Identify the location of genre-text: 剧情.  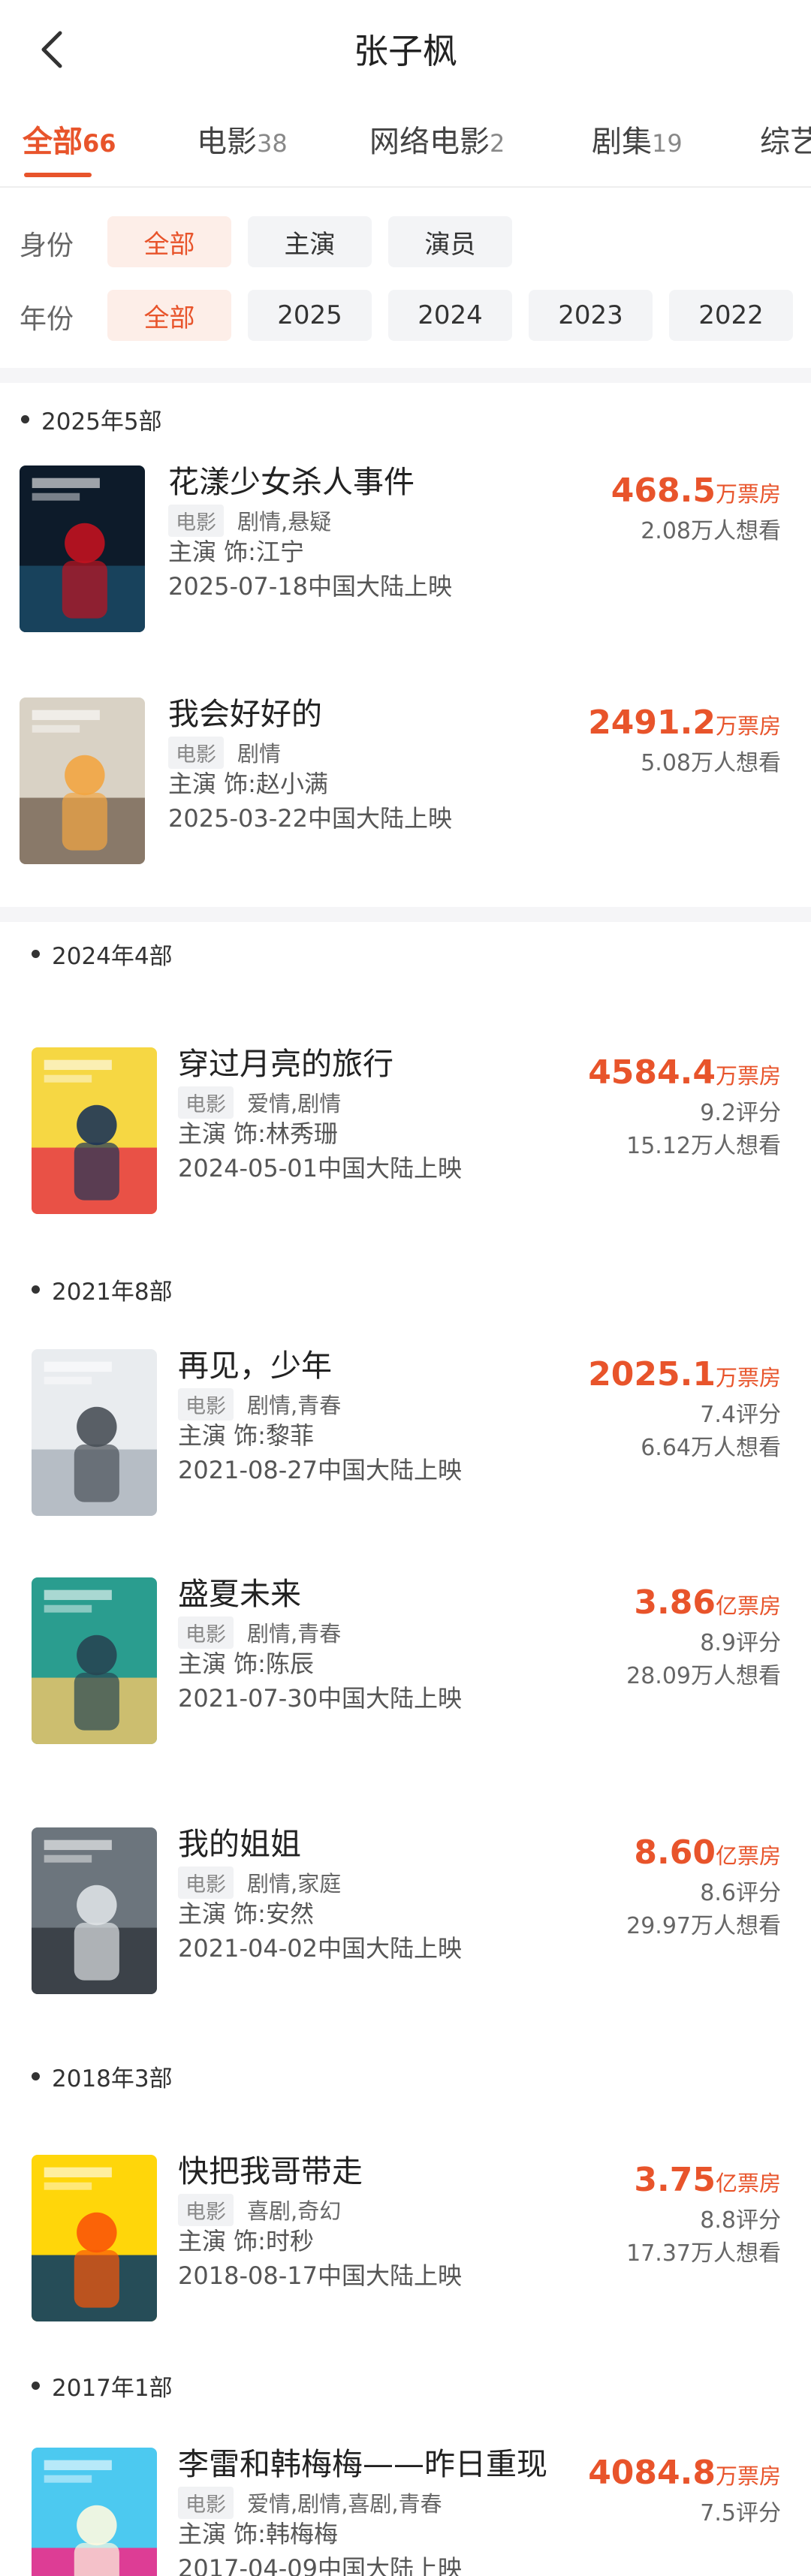
(259, 754).